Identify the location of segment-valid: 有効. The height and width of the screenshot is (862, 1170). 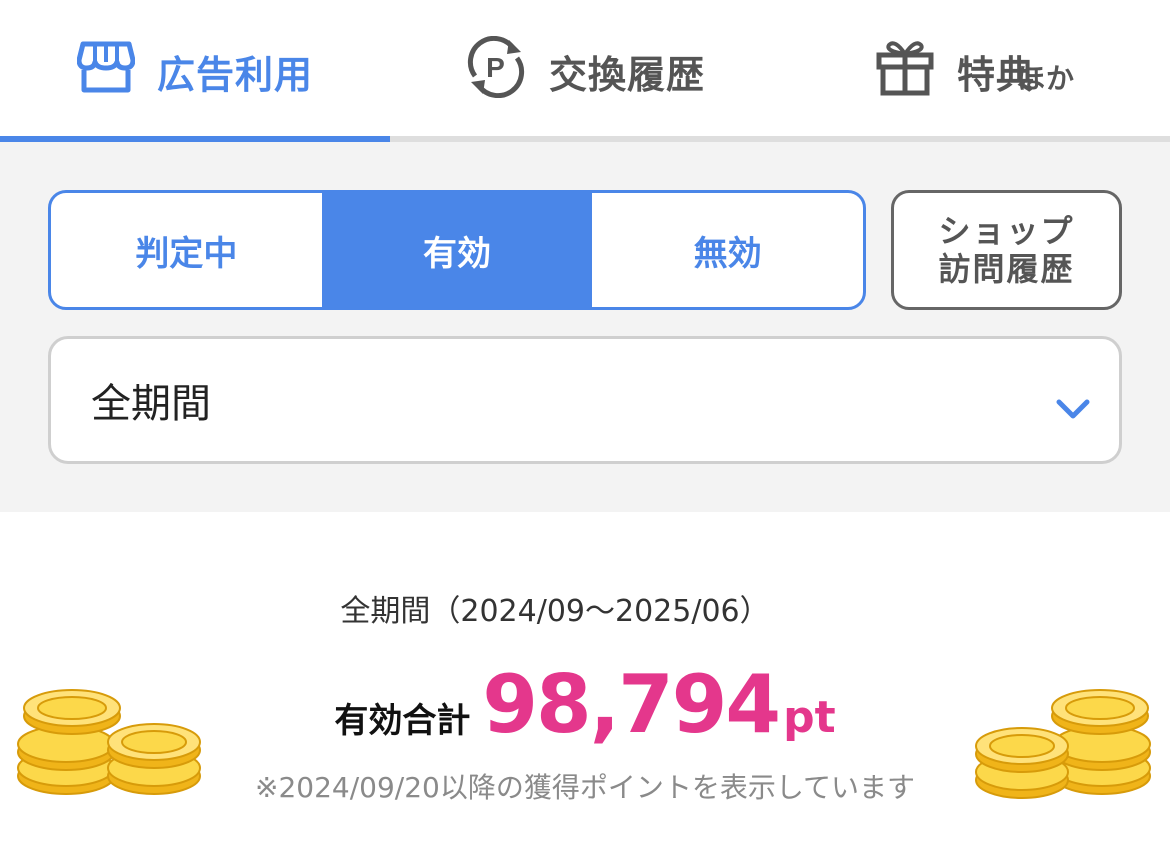
(457, 250).